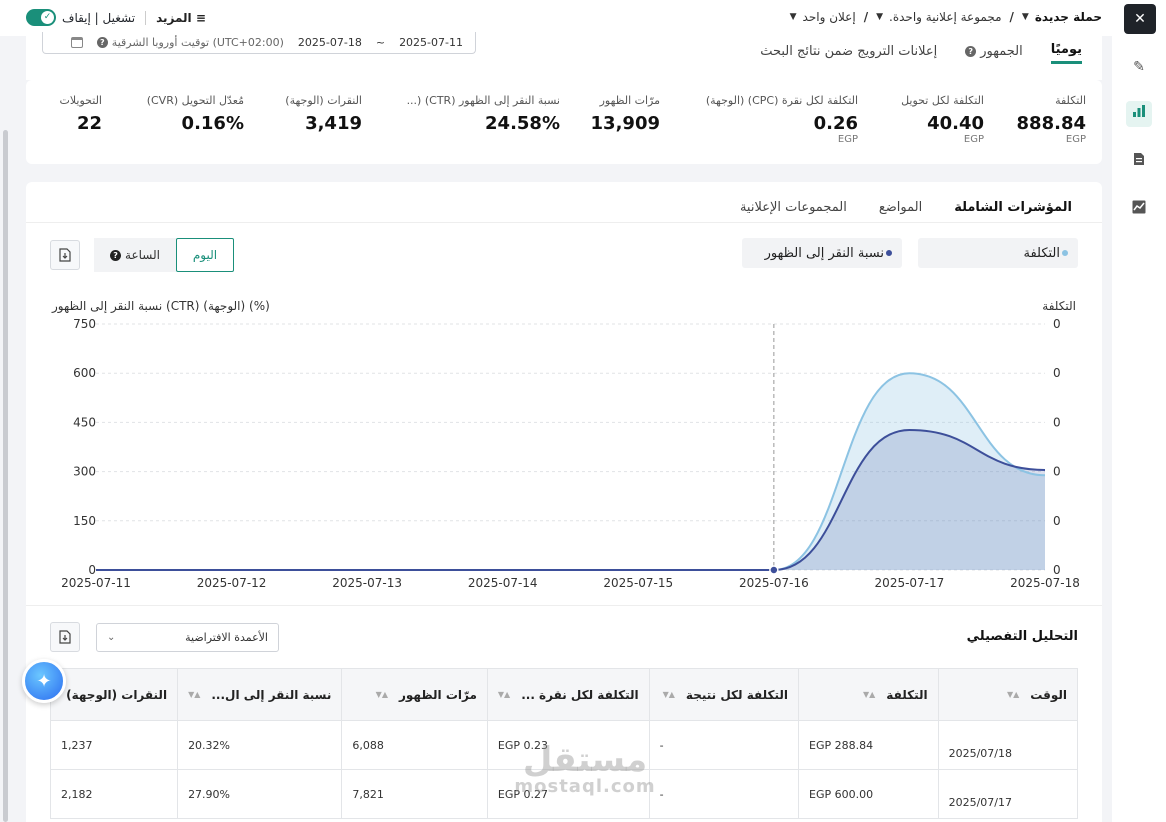 Image resolution: width=1166 pixels, height=822 pixels. I want to click on tab-overall-metrics: المؤشرات الشاملة, so click(1013, 207).